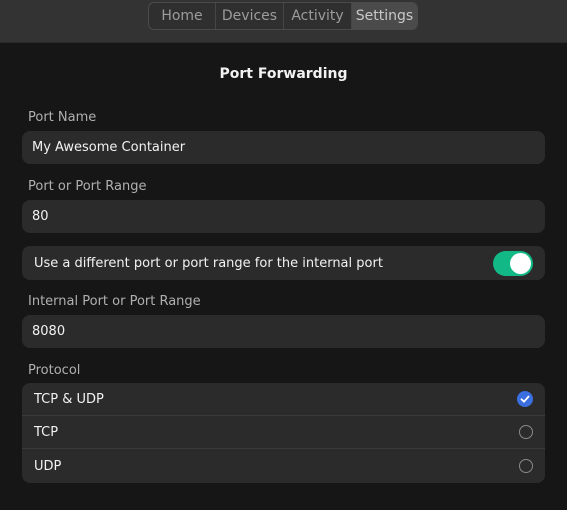 The width and height of the screenshot is (567, 510). What do you see at coordinates (48, 466) in the screenshot?
I see `protocol-option-label: UDP` at bounding box center [48, 466].